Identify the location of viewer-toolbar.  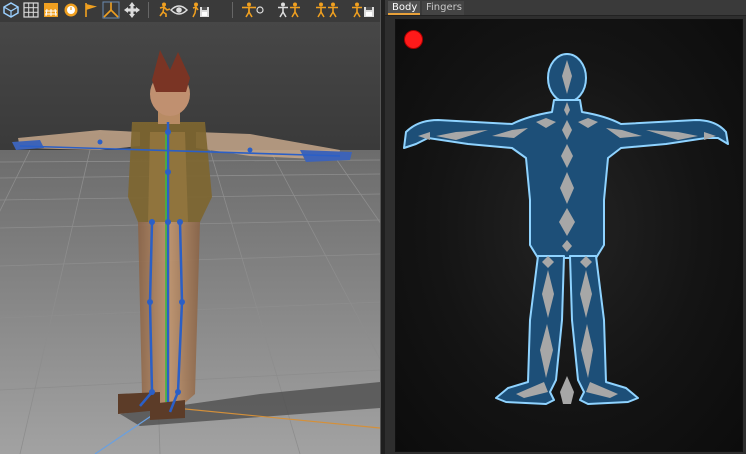
(191, 11).